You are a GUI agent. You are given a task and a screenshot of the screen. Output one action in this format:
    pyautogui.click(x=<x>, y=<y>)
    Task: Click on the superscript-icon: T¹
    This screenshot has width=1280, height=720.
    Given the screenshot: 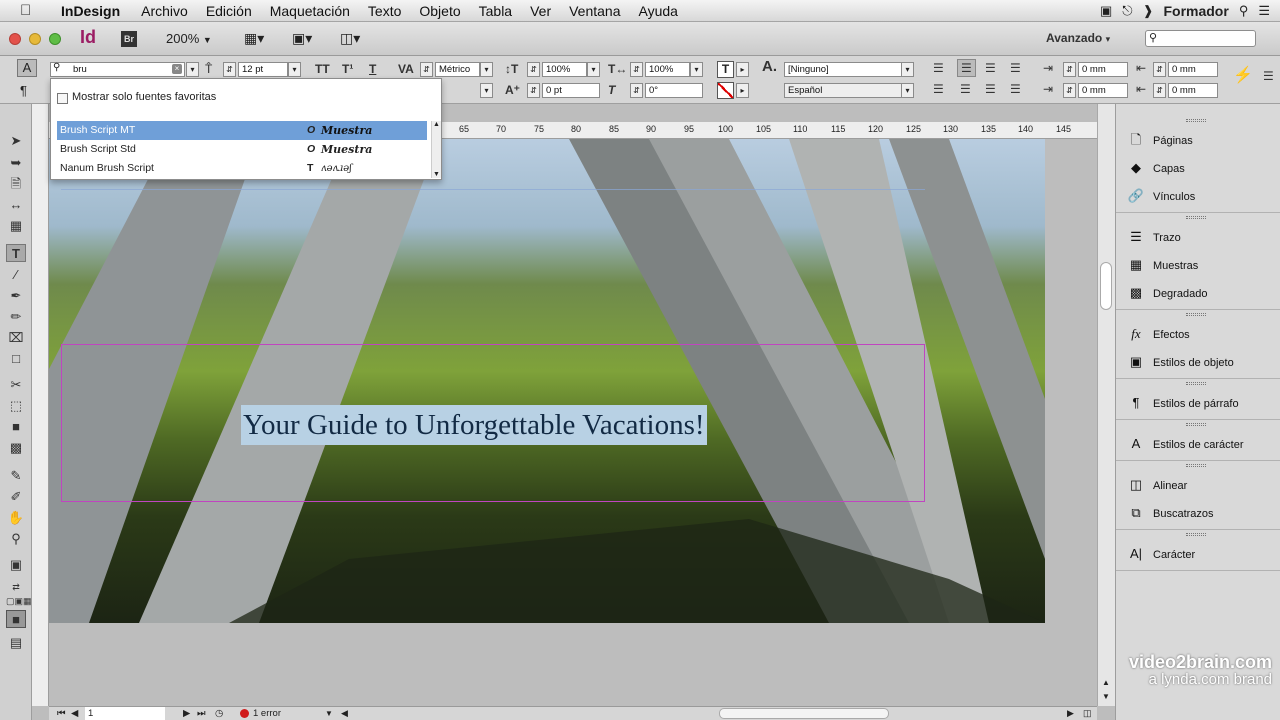 What is the action you would take?
    pyautogui.click(x=347, y=69)
    